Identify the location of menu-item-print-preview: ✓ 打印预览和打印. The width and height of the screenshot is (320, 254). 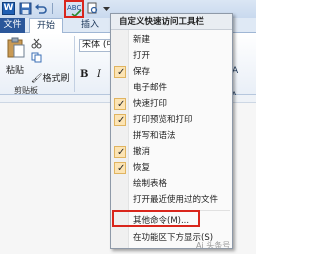
(171, 120).